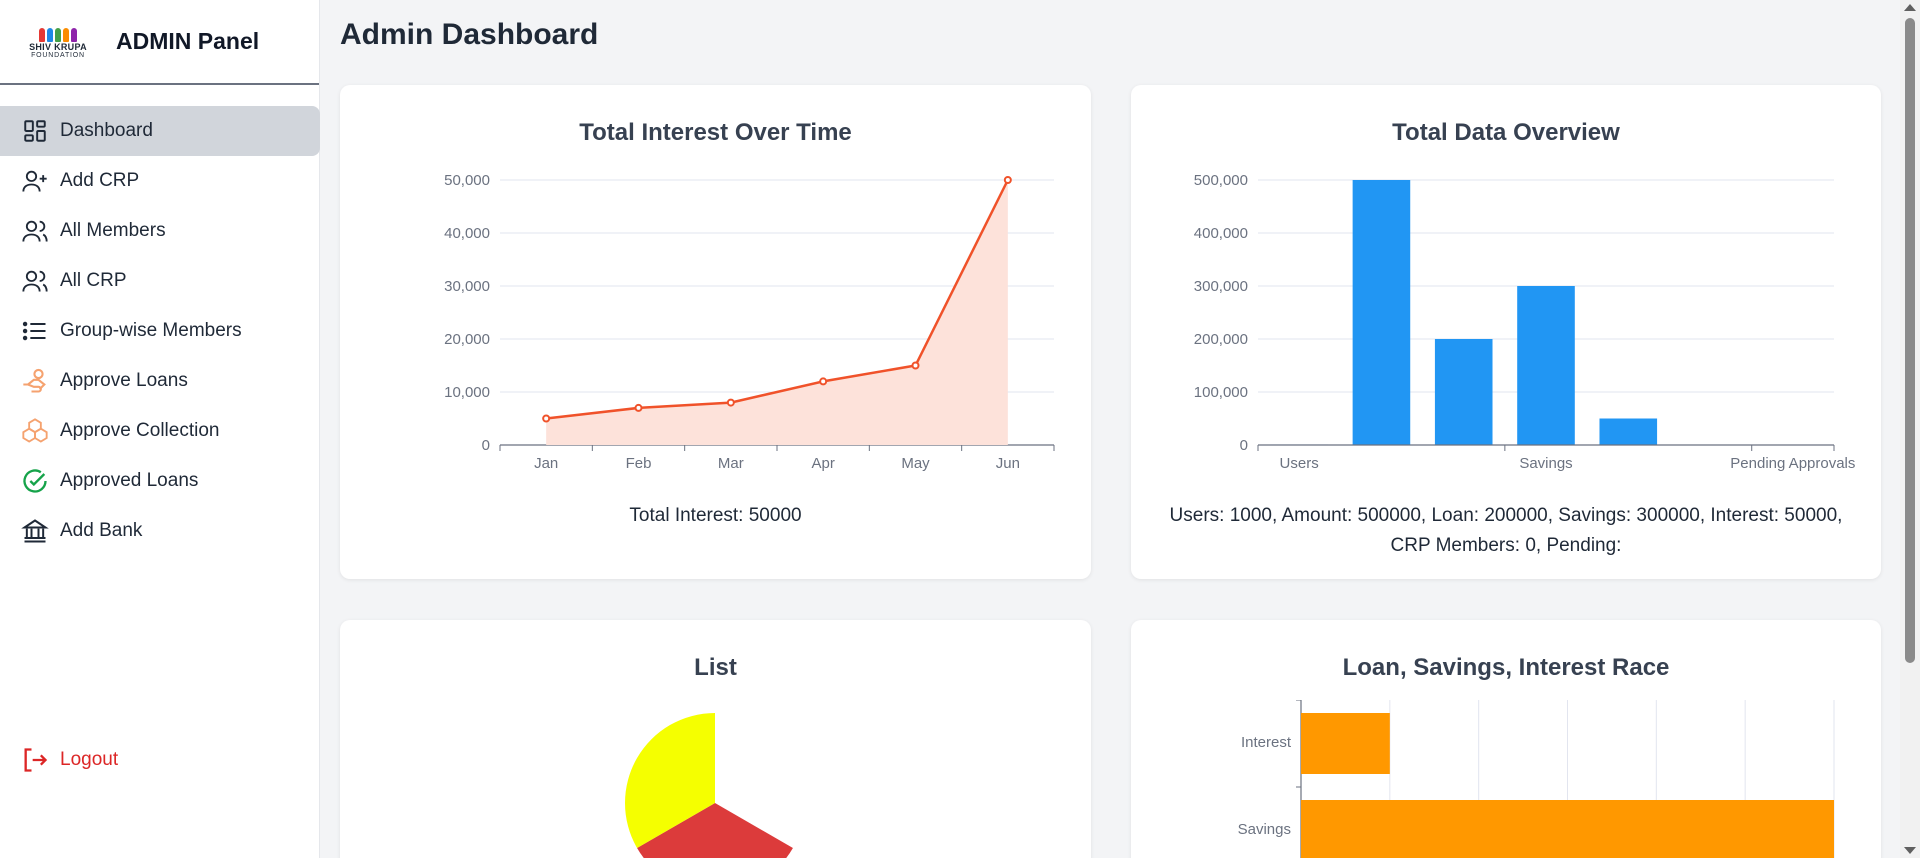 Image resolution: width=1920 pixels, height=858 pixels. I want to click on x-tick-label: Jun, so click(1008, 463).